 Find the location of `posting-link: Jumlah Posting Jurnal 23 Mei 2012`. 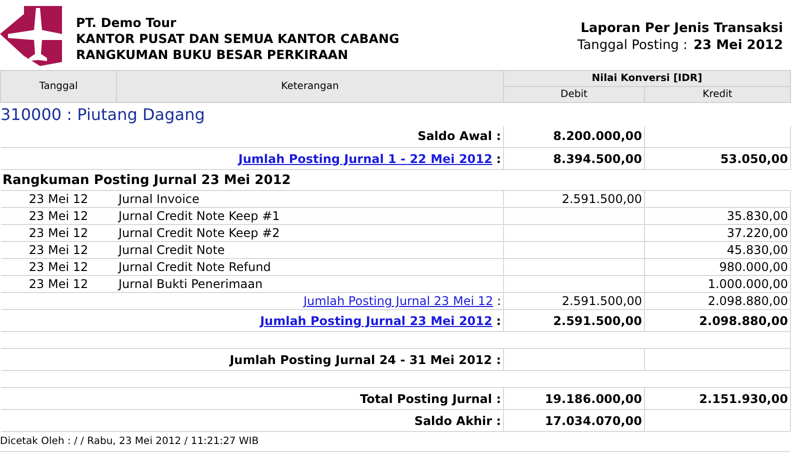

posting-link: Jumlah Posting Jurnal 23 Mei 2012 is located at coordinates (376, 321).